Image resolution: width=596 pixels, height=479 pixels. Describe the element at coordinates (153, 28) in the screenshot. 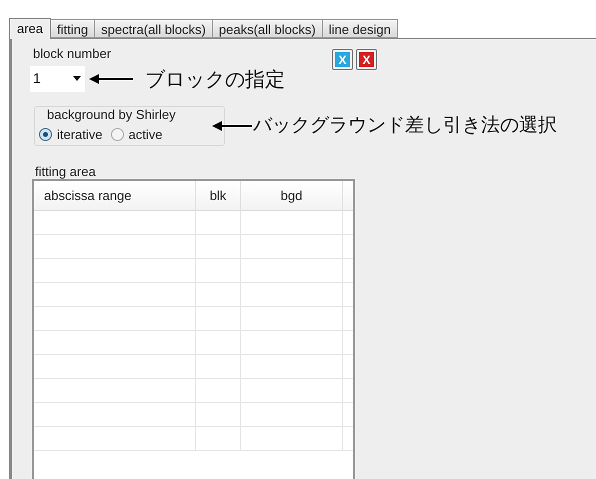

I see `tab: spectra(all blocks)` at that location.